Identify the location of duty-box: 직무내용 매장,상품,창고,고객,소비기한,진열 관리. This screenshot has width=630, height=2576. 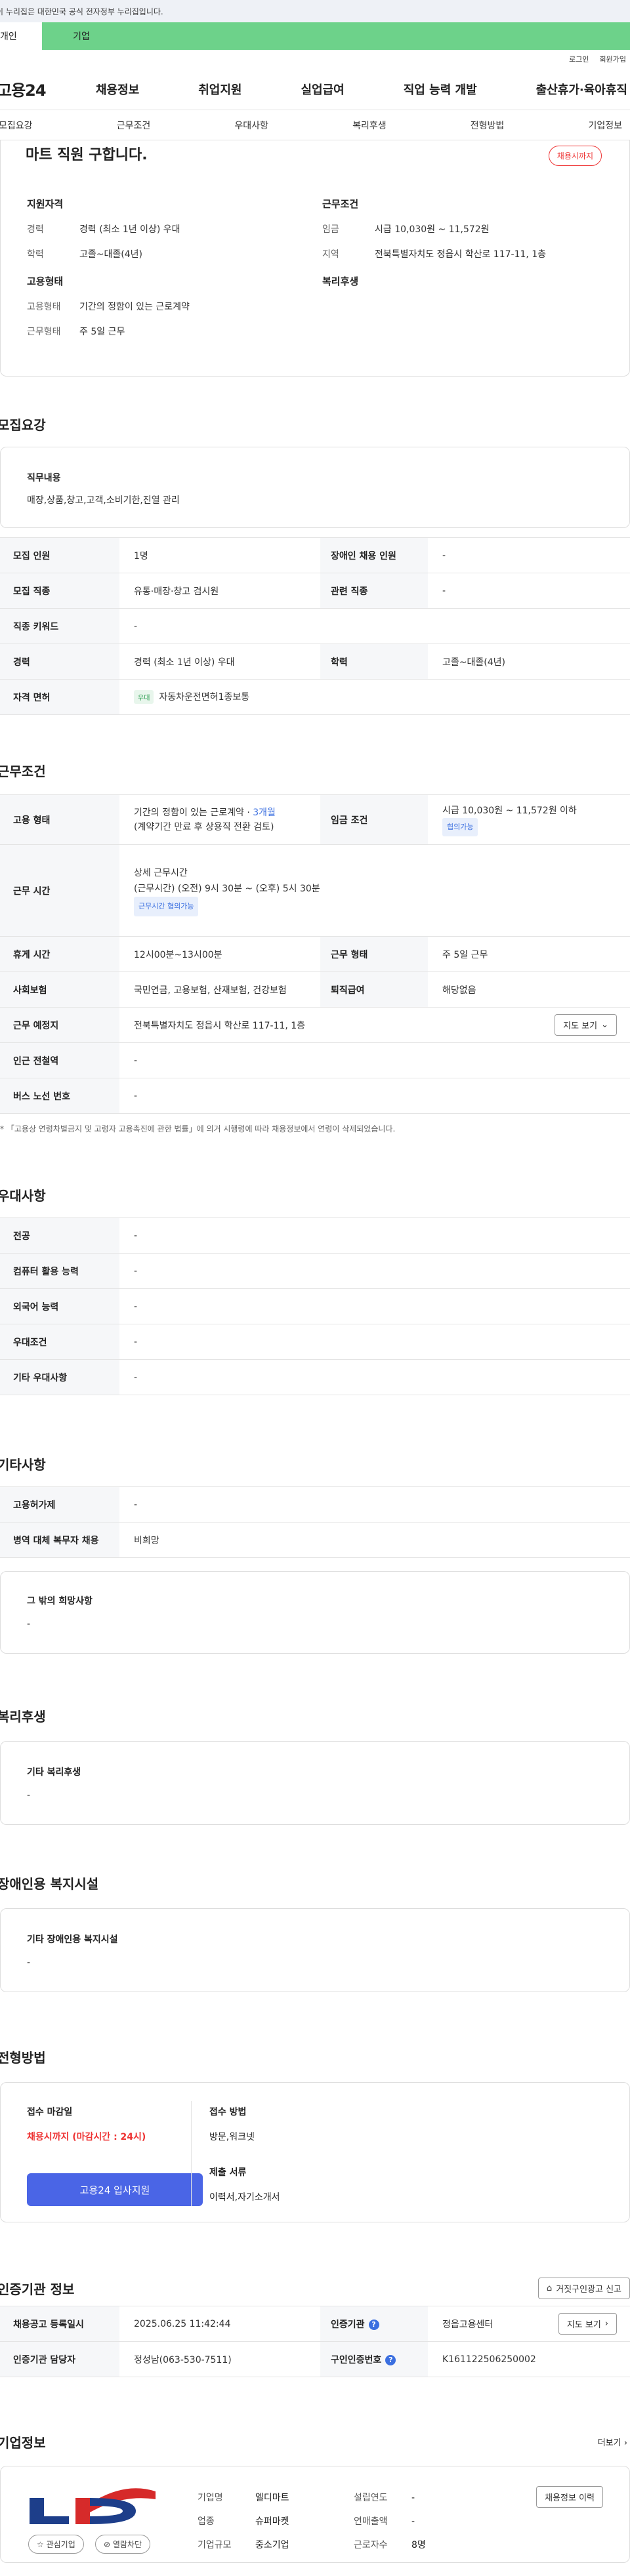
(315, 487).